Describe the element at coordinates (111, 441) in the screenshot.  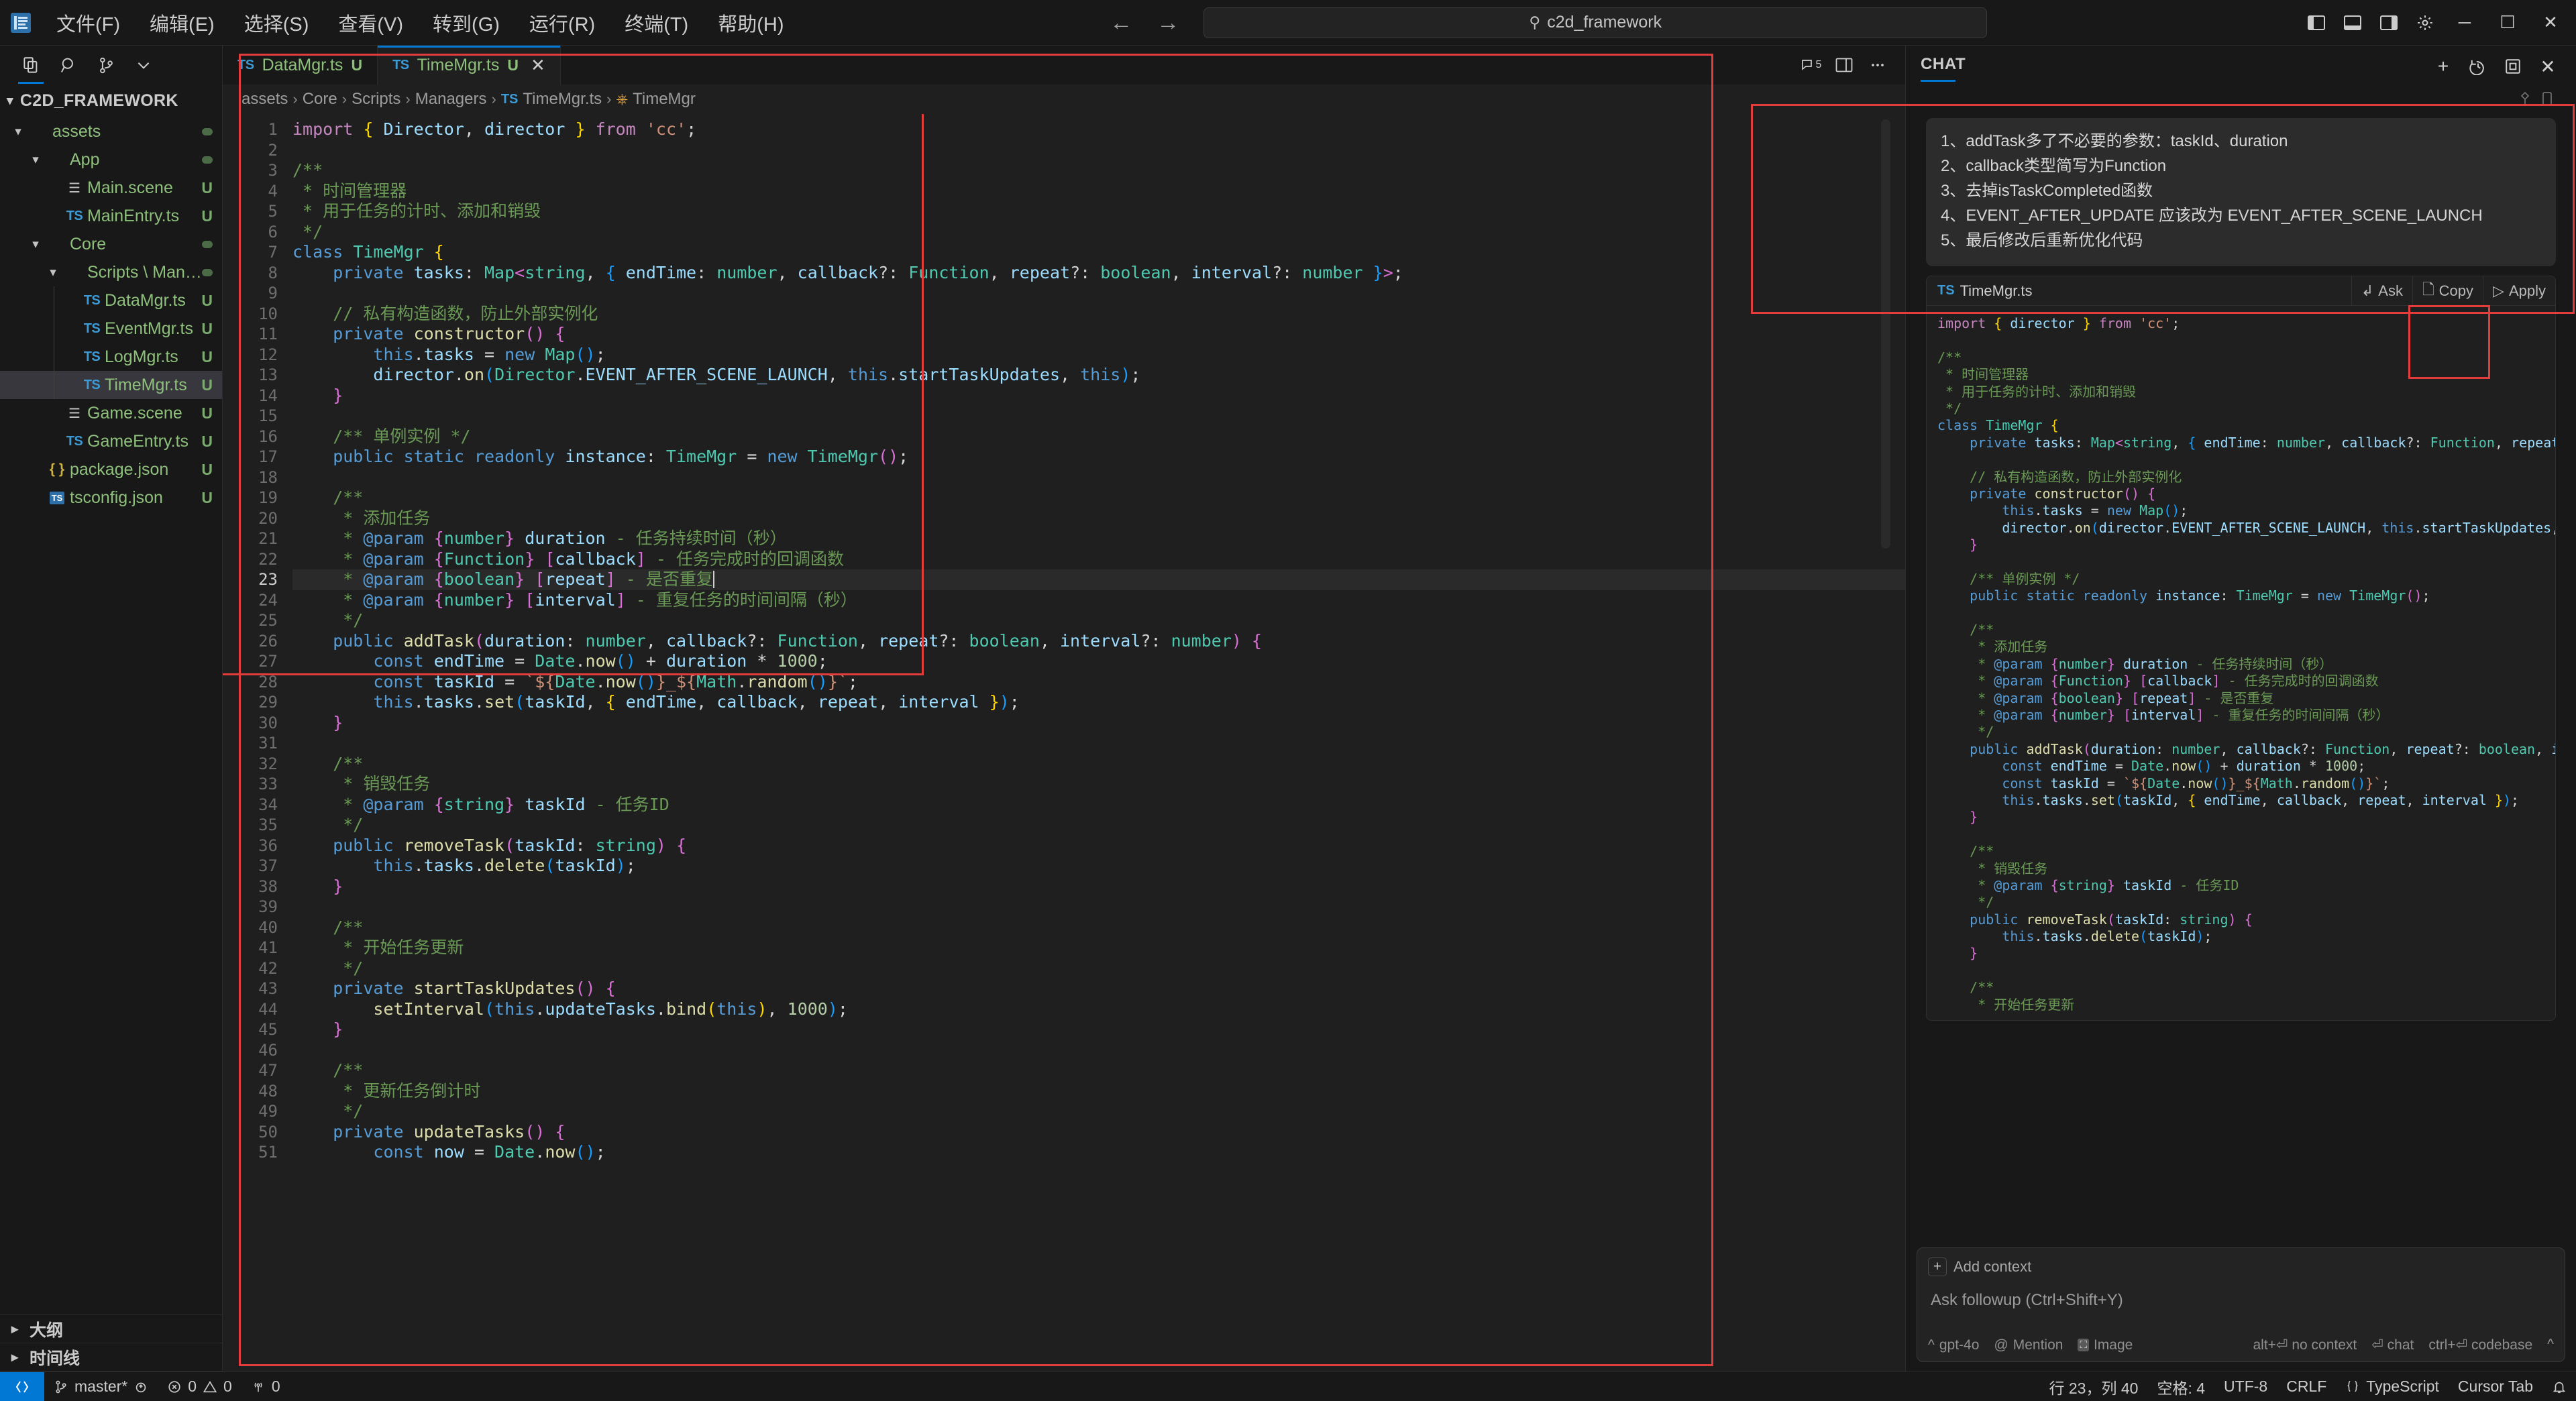
I see `tree-item-gameentry-ts: TS GameEntry.ts U` at that location.